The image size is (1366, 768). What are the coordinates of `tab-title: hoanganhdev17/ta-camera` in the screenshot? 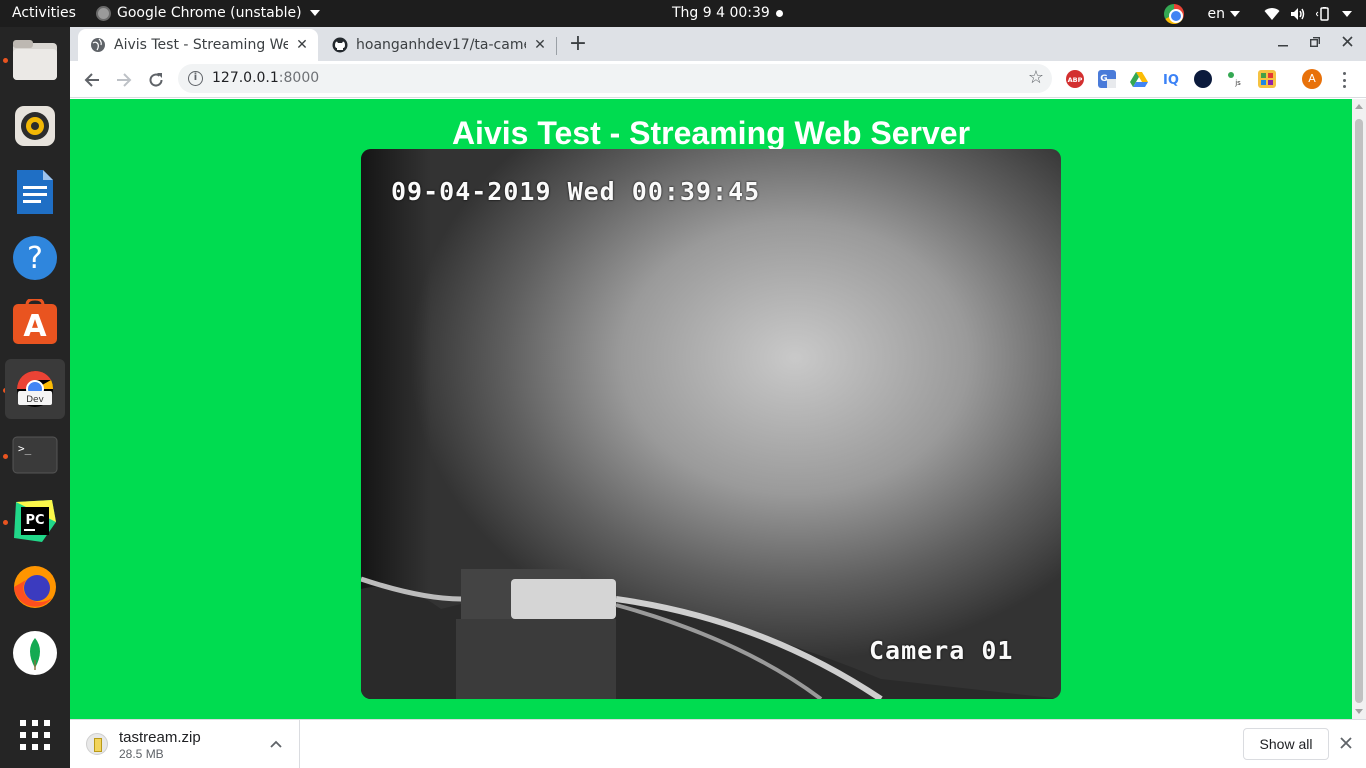 It's located at (441, 45).